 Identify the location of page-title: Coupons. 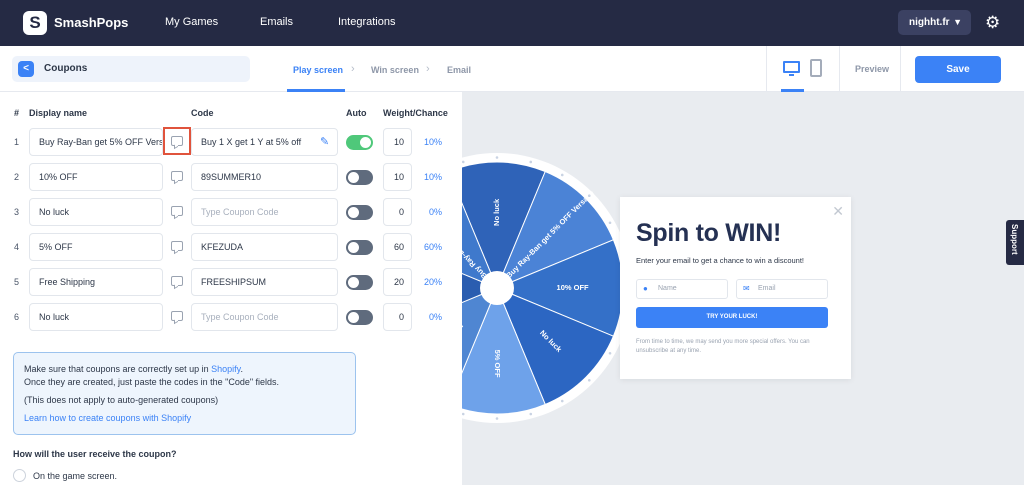
(66, 68).